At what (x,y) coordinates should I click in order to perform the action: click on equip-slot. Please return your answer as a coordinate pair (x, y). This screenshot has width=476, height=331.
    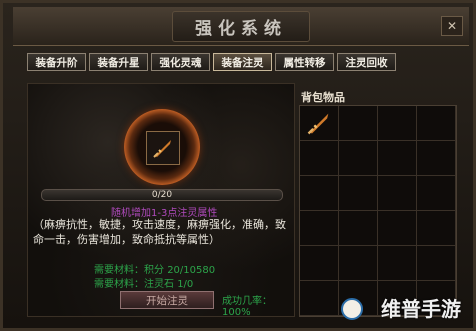
    Looking at the image, I should click on (163, 148).